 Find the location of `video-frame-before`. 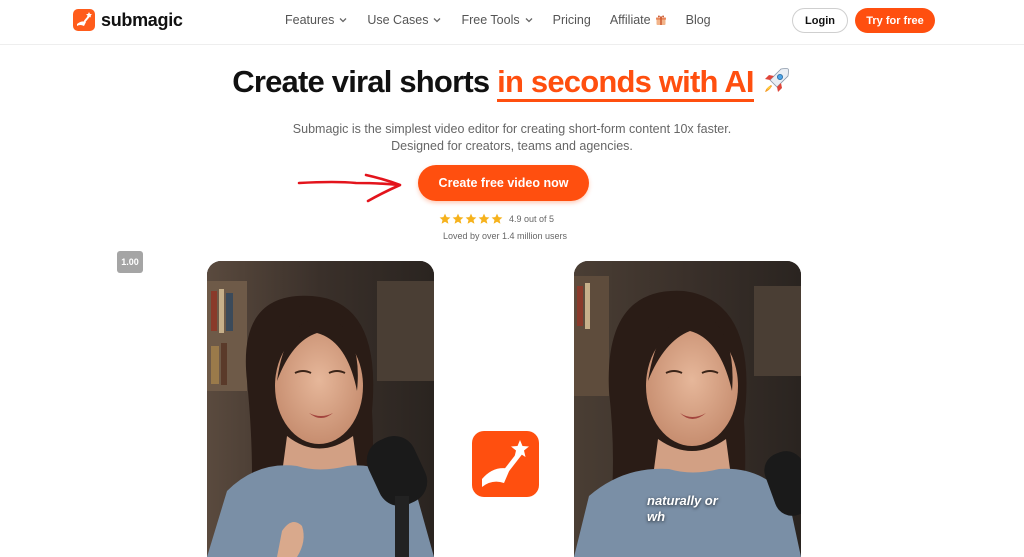

video-frame-before is located at coordinates (320, 409).